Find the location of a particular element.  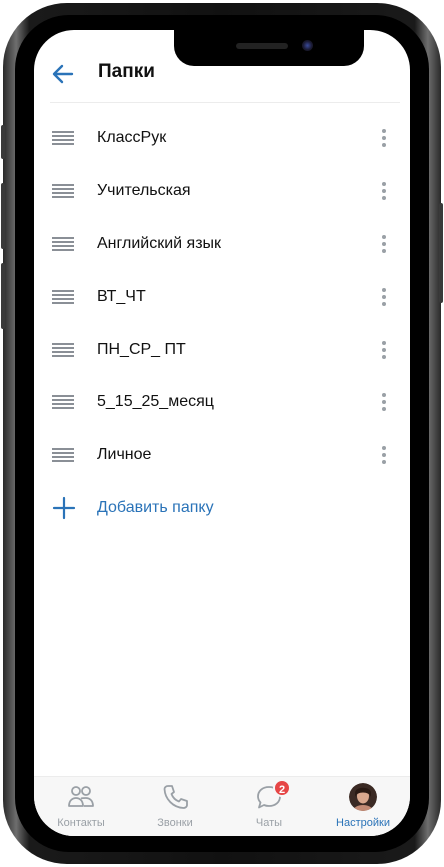

tab-contacts: Контакты is located at coordinates (81, 806).